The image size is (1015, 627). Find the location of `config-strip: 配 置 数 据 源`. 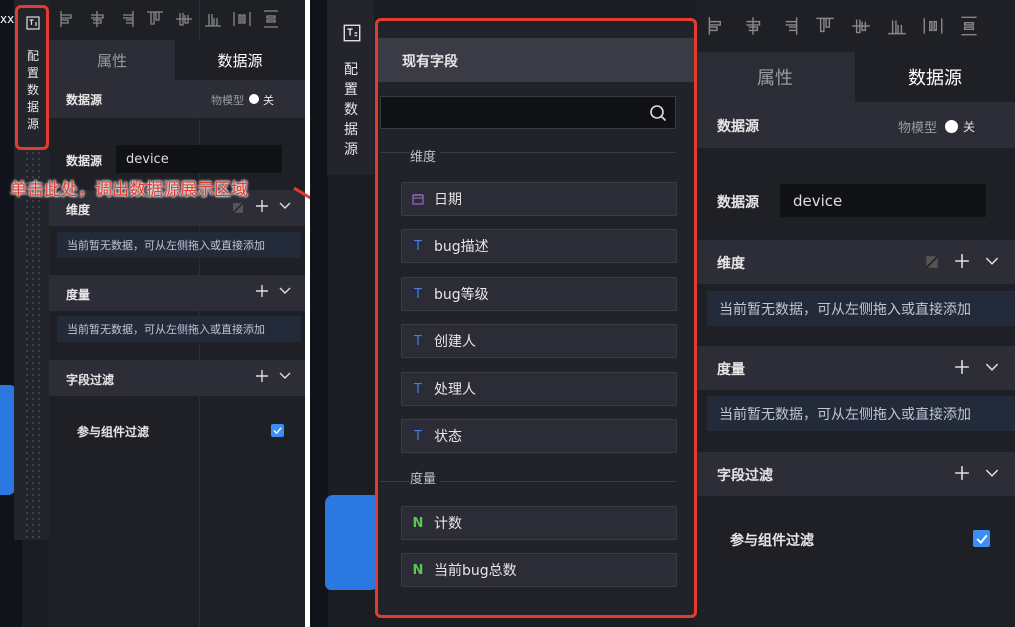

config-strip: 配 置 数 据 源 is located at coordinates (350, 87).